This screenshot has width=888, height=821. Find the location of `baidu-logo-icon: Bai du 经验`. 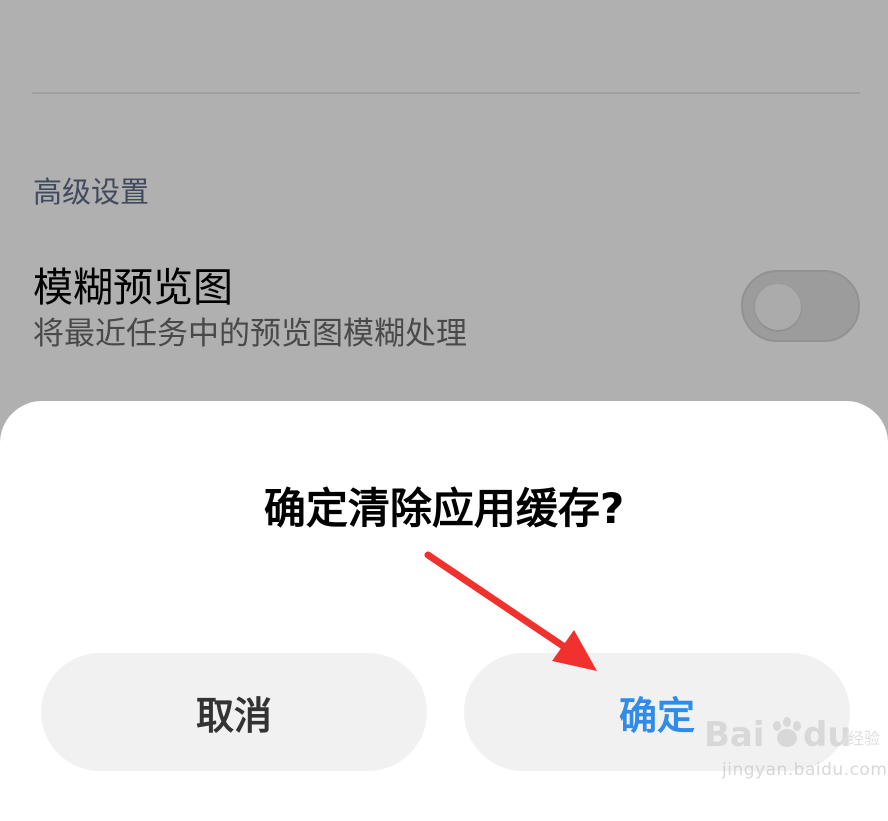

baidu-logo-icon: Bai du 经验 is located at coordinates (792, 735).